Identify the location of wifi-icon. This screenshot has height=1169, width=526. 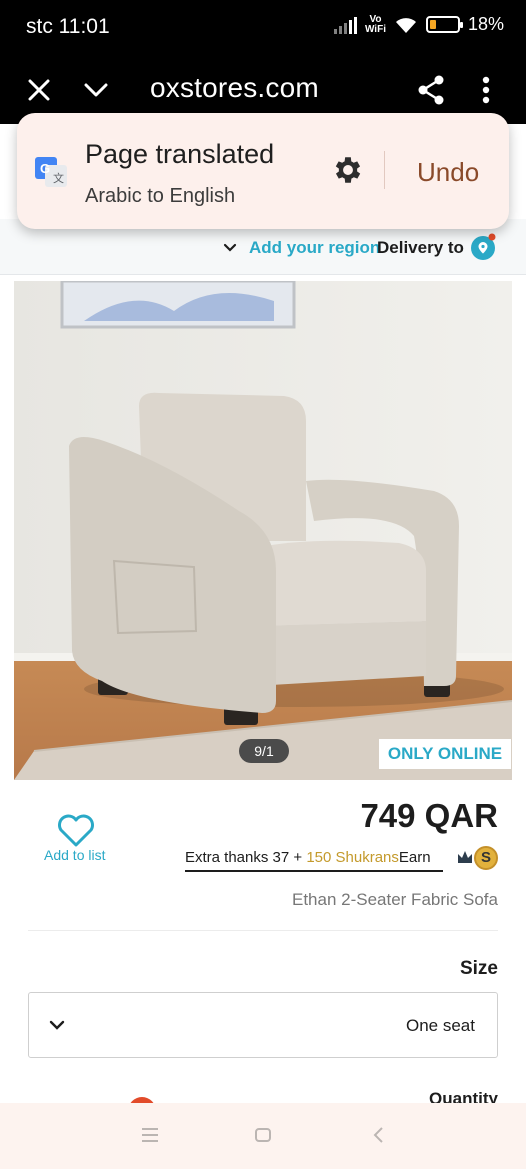
(405, 25).